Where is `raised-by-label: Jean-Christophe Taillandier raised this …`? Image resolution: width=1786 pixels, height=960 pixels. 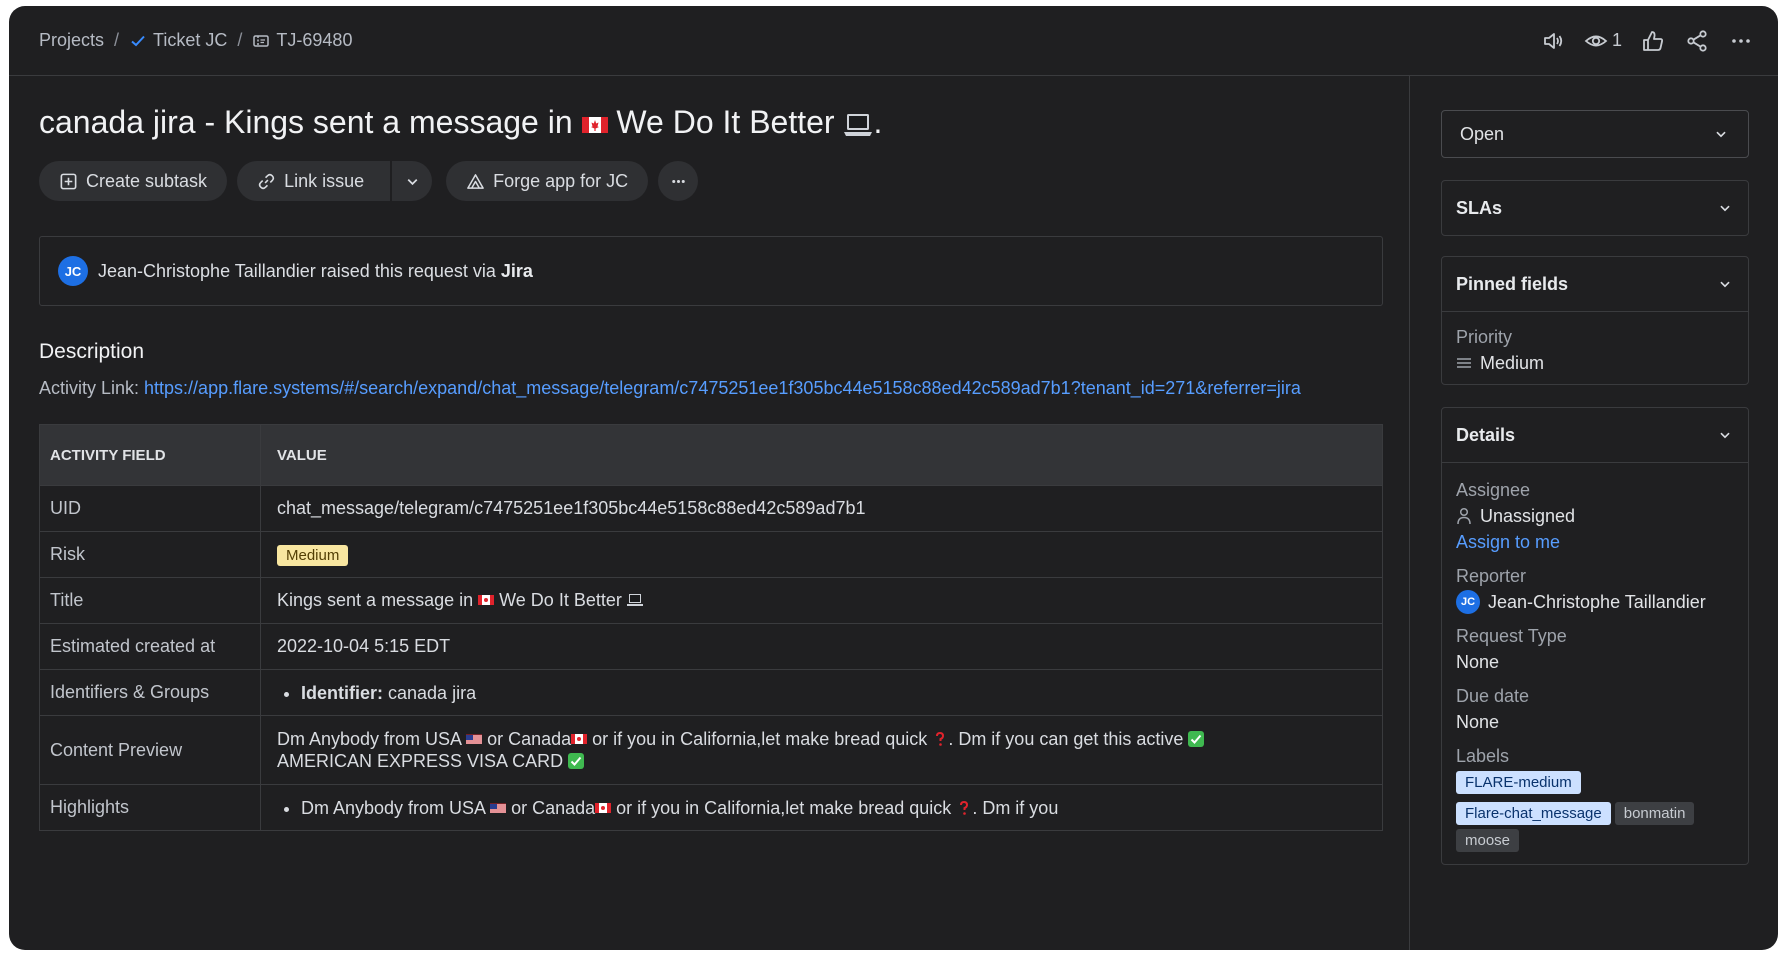 raised-by-label: Jean-Christophe Taillandier raised this … is located at coordinates (299, 270).